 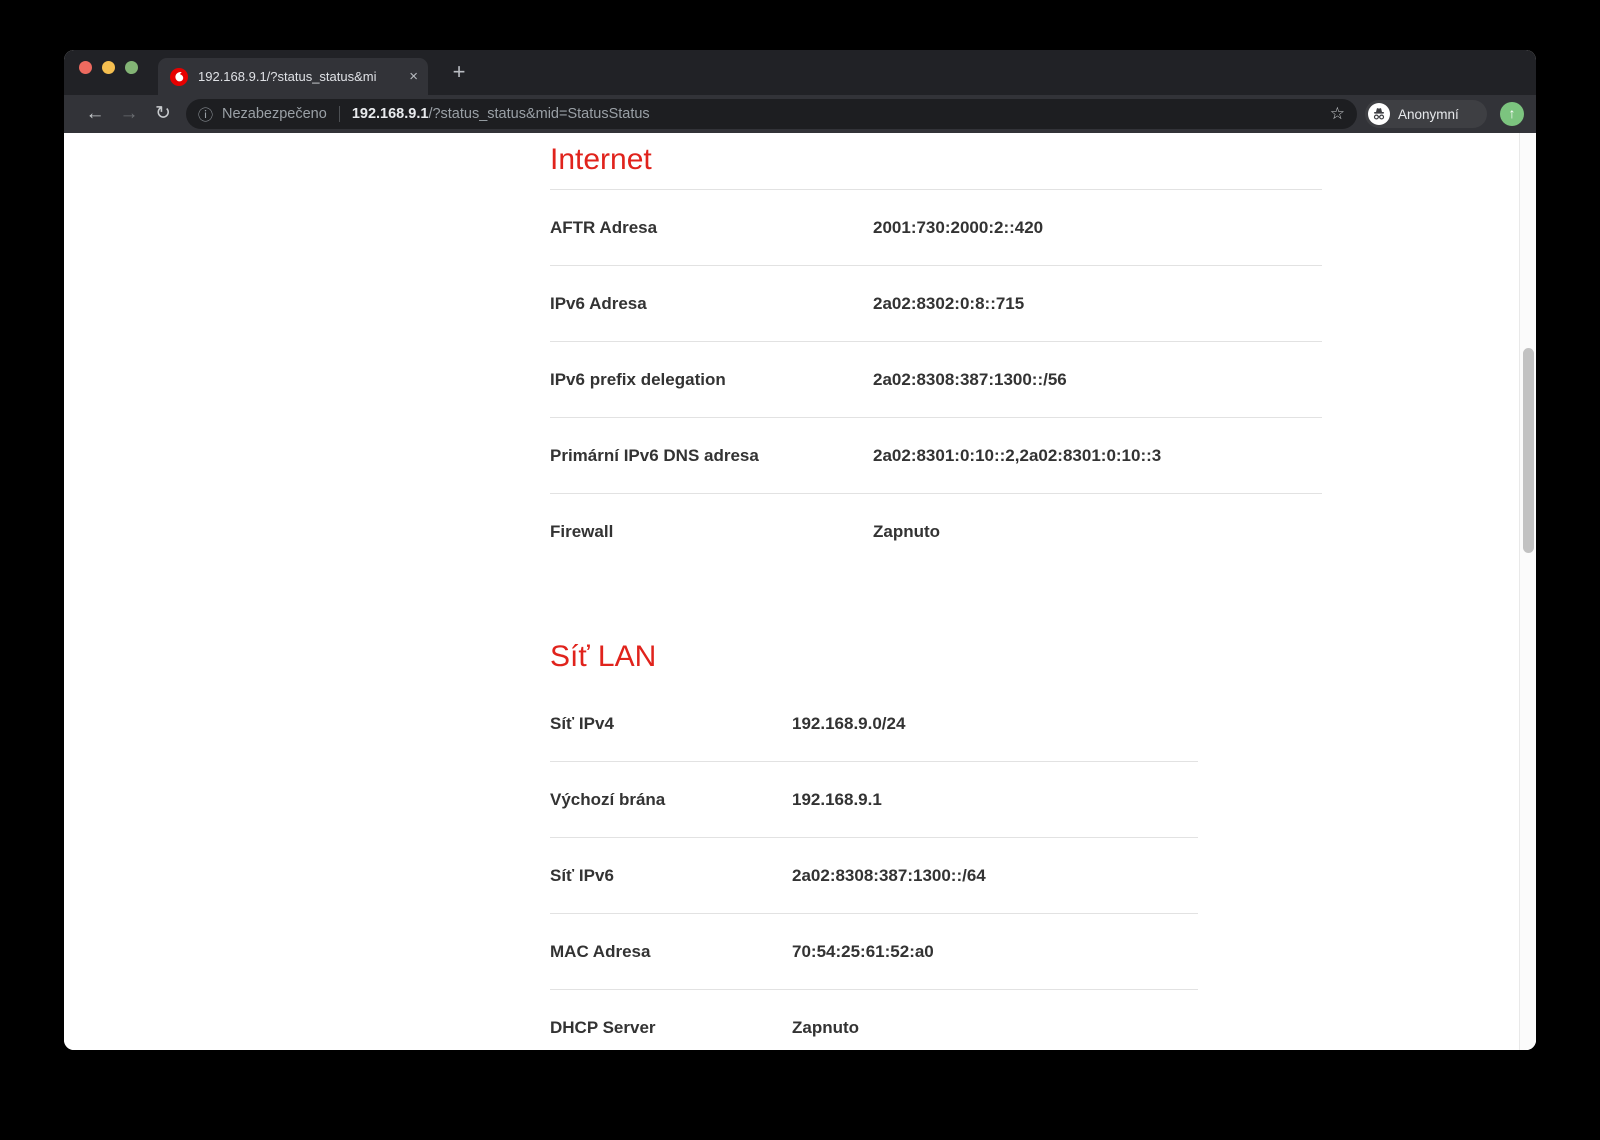 I want to click on table-row: IPv6 Adresa 2a02:8302:0:8::715, so click(x=936, y=304).